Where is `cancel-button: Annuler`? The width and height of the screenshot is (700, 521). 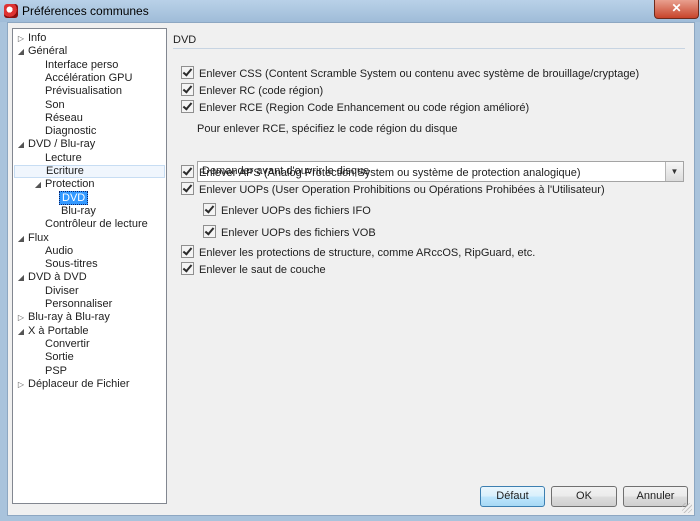 cancel-button: Annuler is located at coordinates (655, 496).